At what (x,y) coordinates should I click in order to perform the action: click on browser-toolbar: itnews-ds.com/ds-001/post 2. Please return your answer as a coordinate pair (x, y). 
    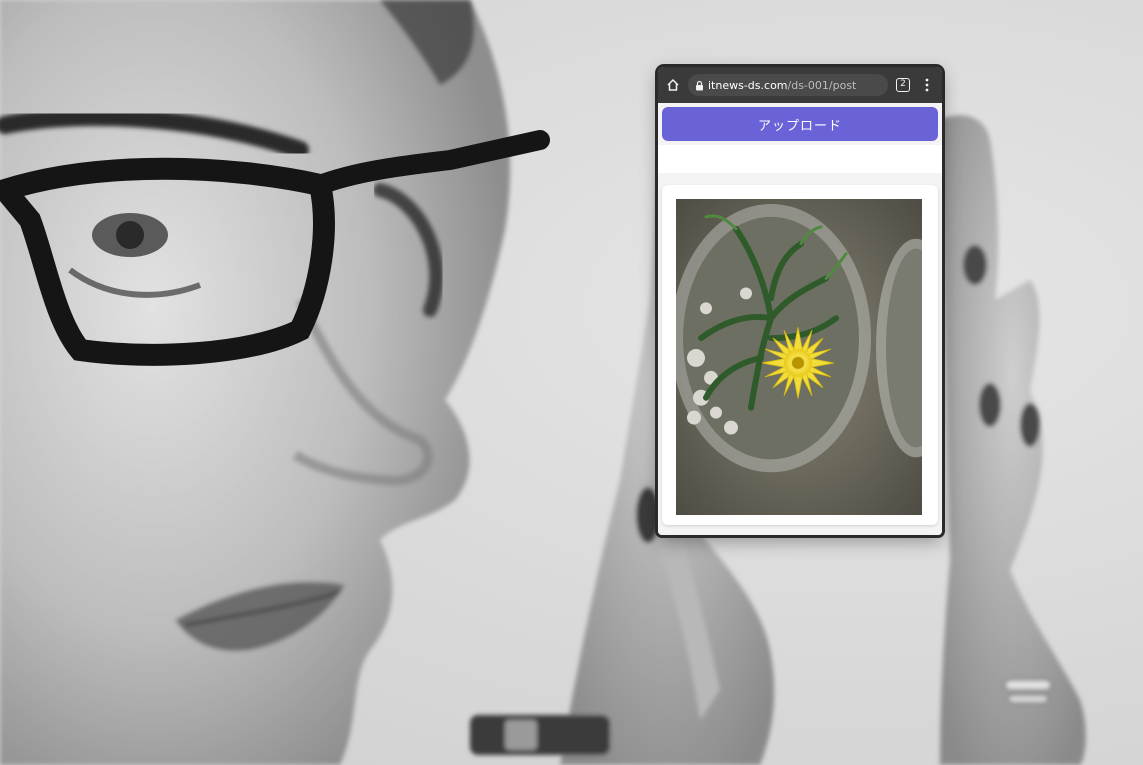
    Looking at the image, I should click on (800, 85).